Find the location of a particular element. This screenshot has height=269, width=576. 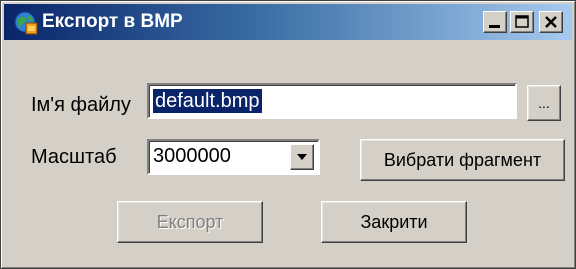

minimize-icon is located at coordinates (494, 26).